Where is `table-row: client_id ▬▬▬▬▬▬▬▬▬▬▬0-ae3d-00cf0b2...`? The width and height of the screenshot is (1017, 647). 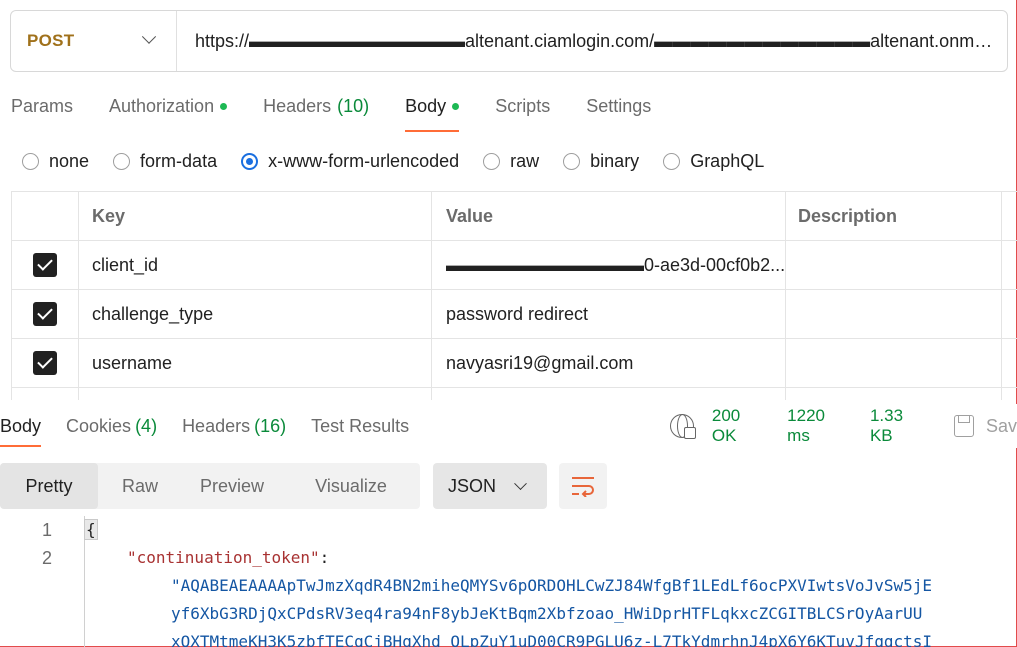 table-row: client_id ▬▬▬▬▬▬▬▬▬▬▬0-ae3d-00cf0b2... is located at coordinates (514, 265).